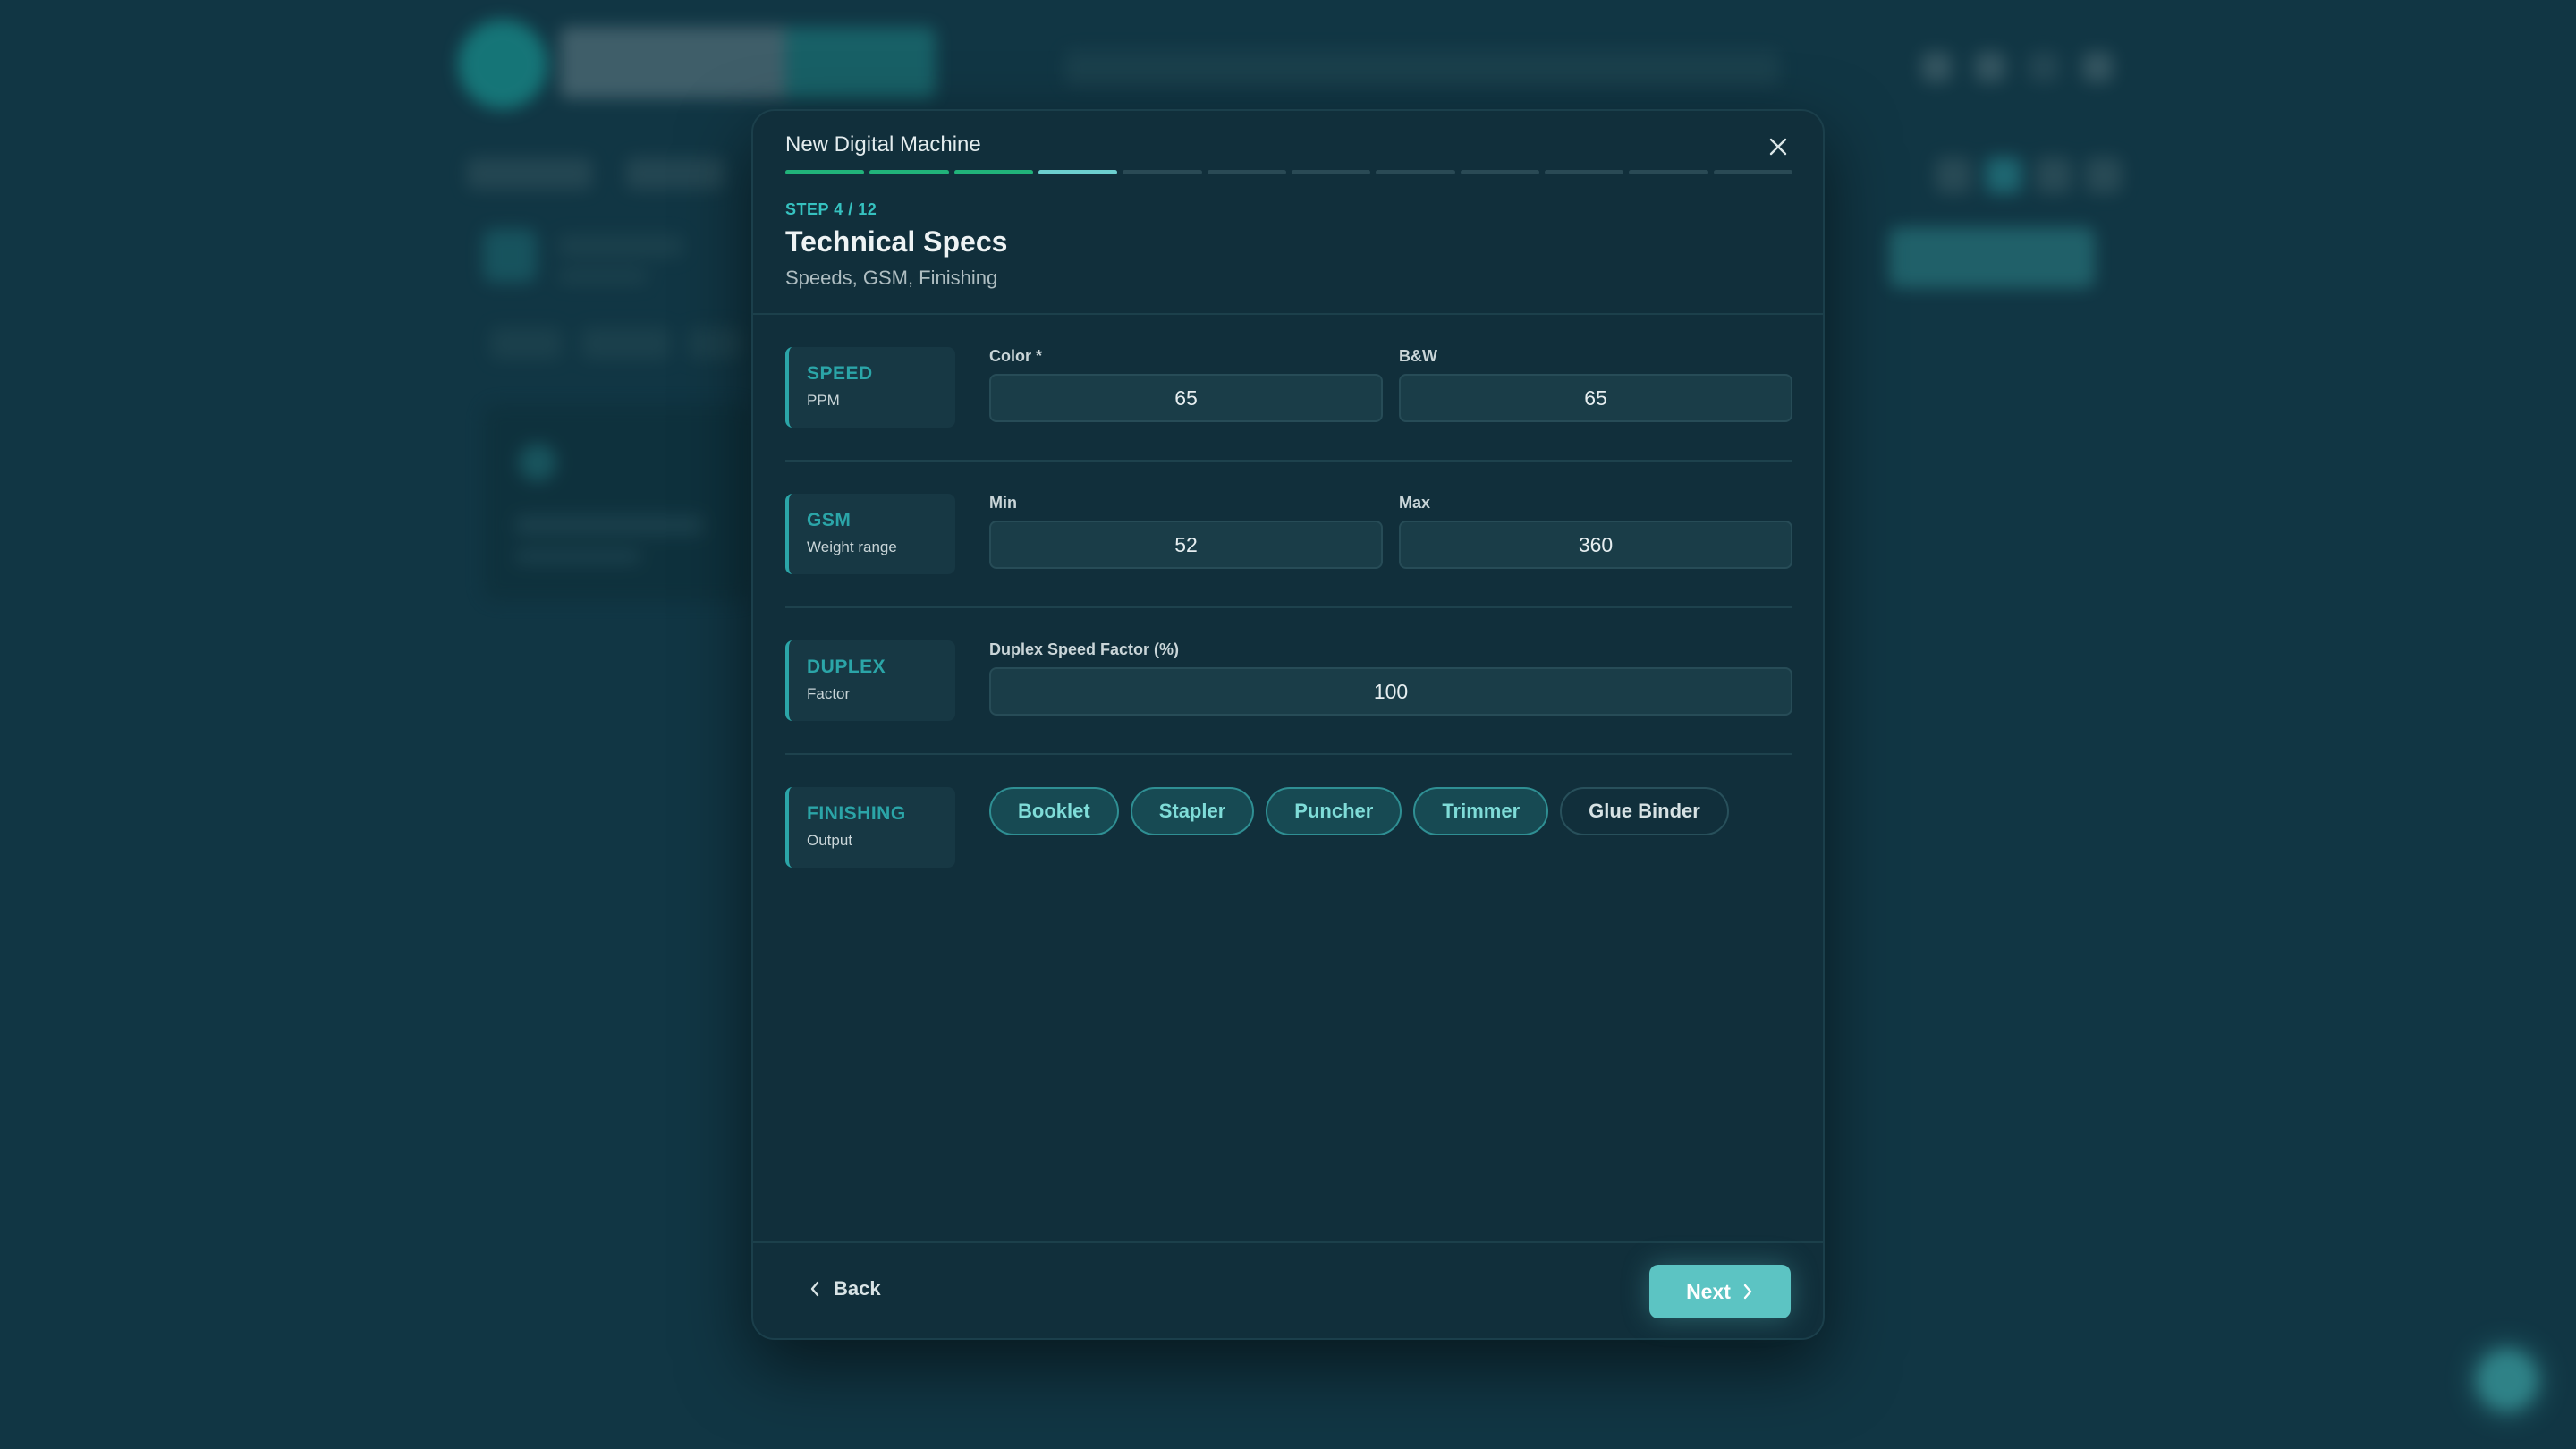 Image resolution: width=2576 pixels, height=1449 pixels. I want to click on finishing-chip-booklet: Booklet, so click(1054, 811).